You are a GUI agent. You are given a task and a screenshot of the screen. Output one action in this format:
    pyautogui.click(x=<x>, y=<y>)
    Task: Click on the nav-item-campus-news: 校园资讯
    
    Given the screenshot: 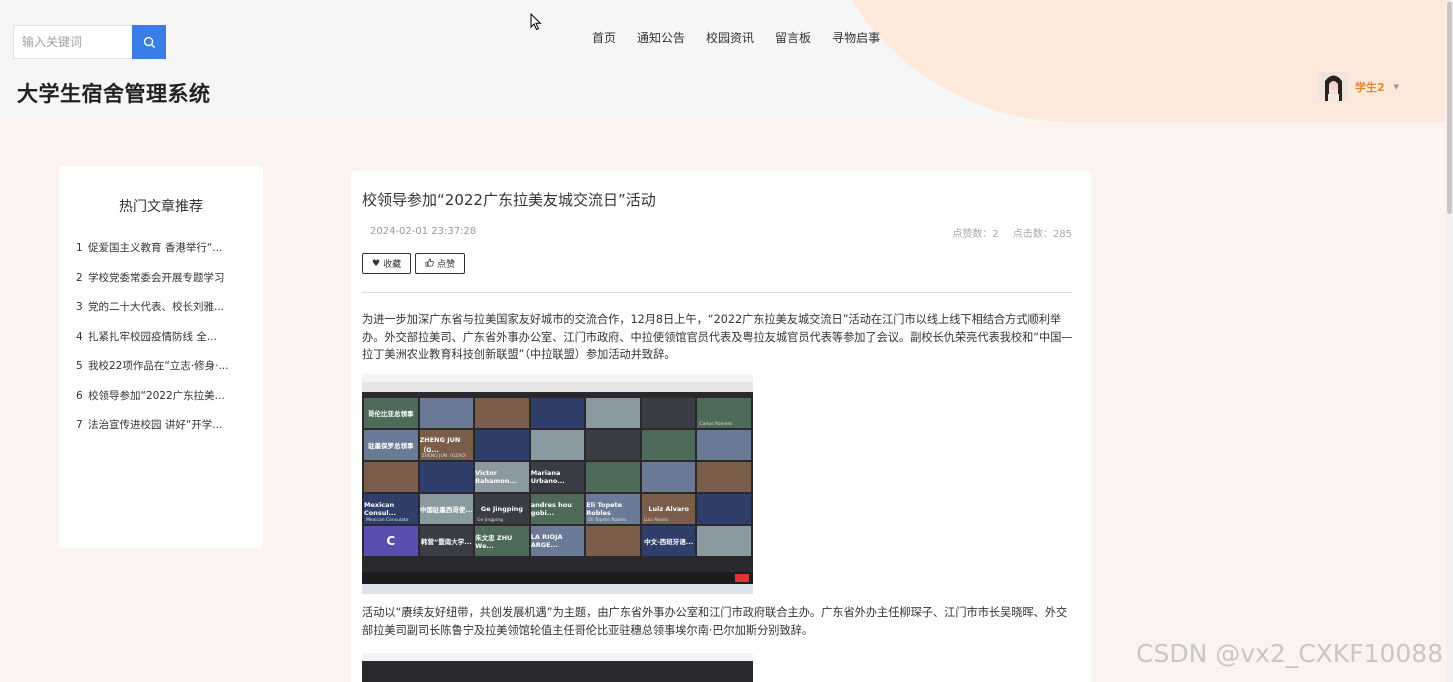 What is the action you would take?
    pyautogui.click(x=730, y=37)
    